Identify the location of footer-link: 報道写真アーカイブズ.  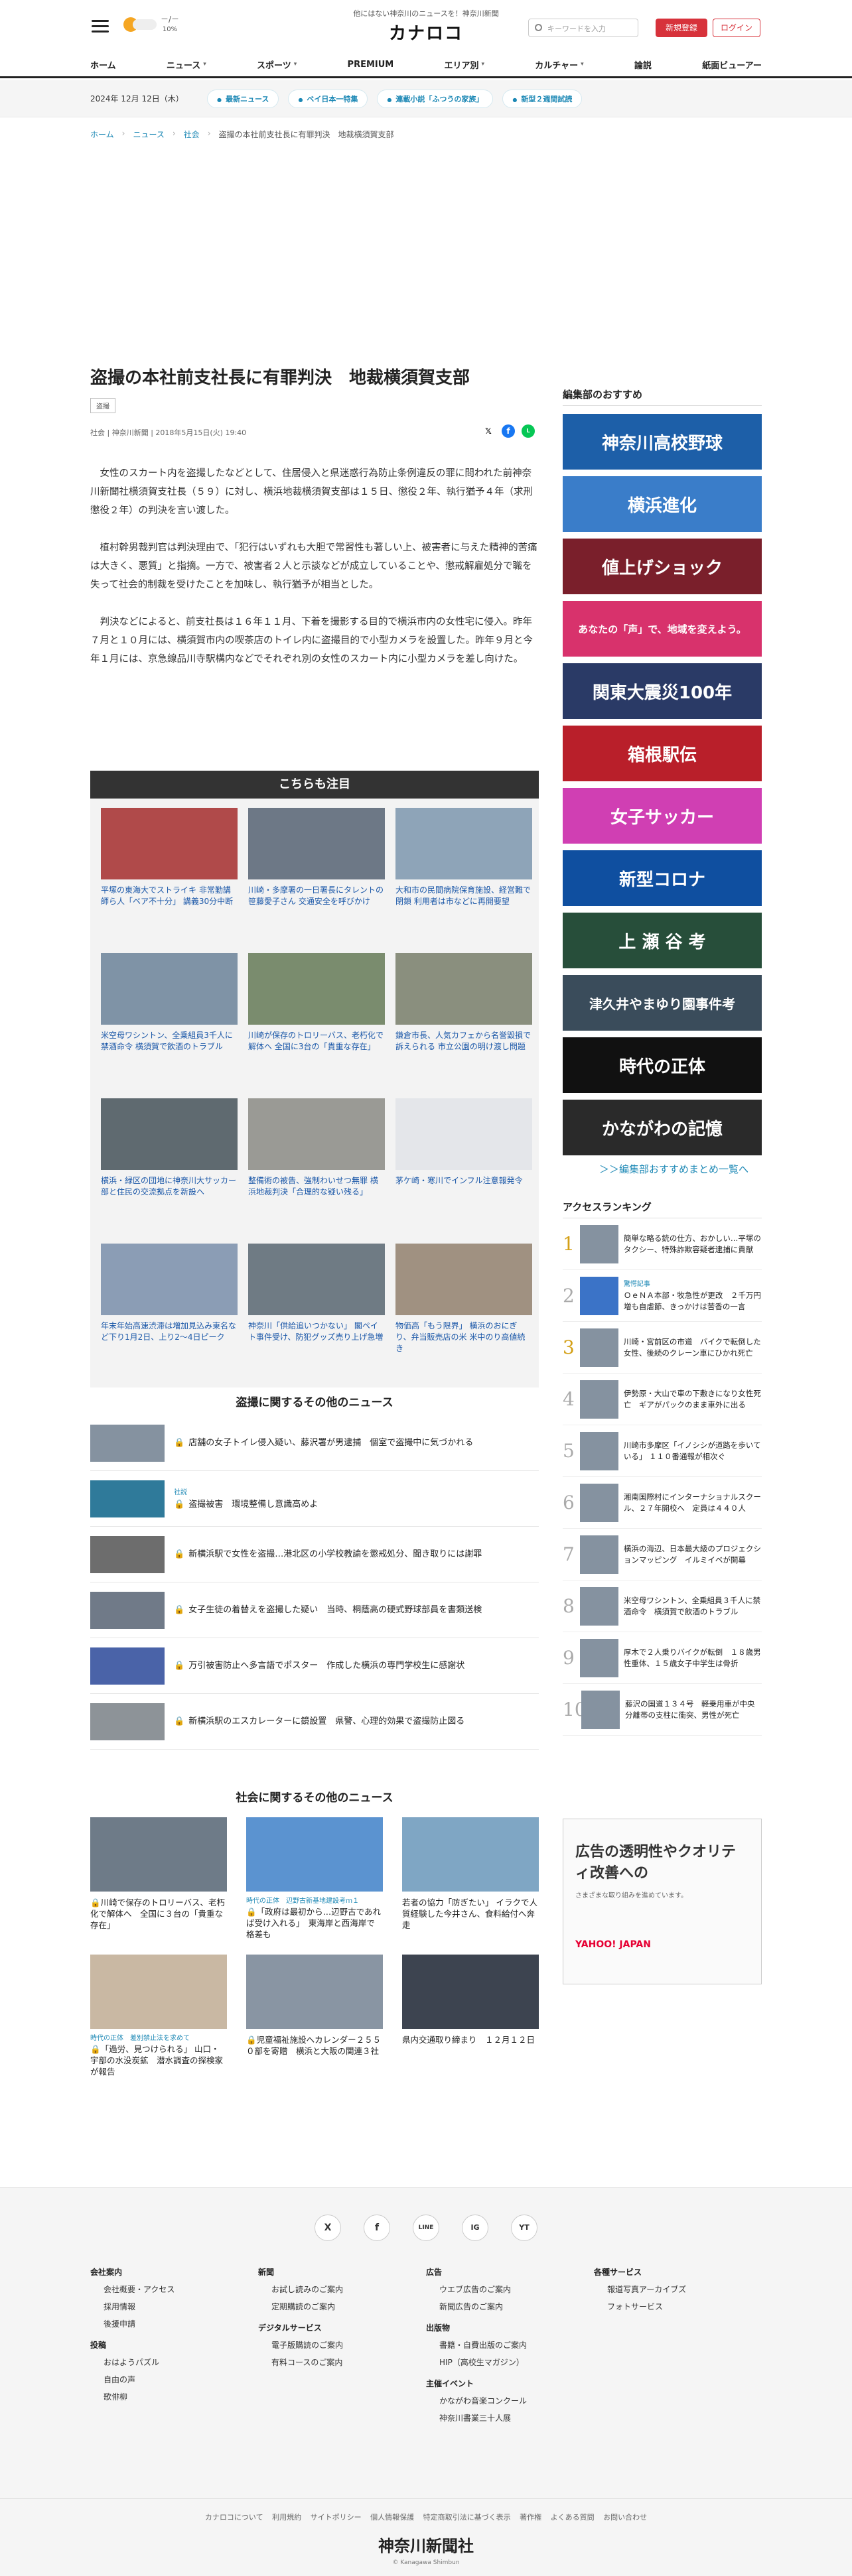
(678, 2290).